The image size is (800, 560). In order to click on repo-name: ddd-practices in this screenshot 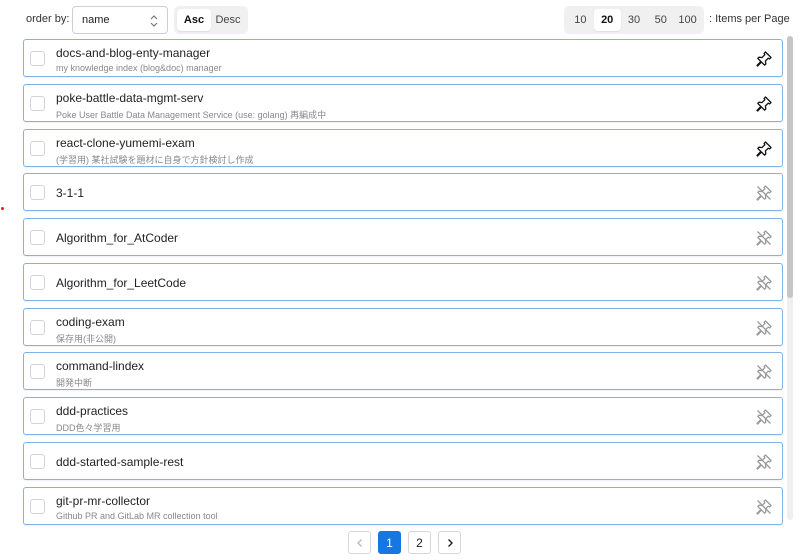, I will do `click(92, 411)`.